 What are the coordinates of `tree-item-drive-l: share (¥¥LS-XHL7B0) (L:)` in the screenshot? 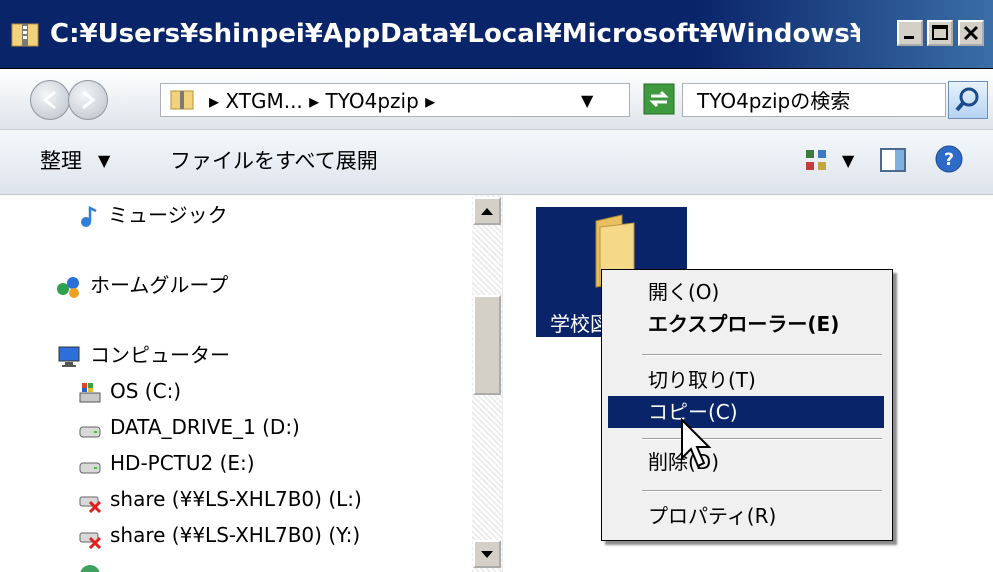 It's located at (220, 499).